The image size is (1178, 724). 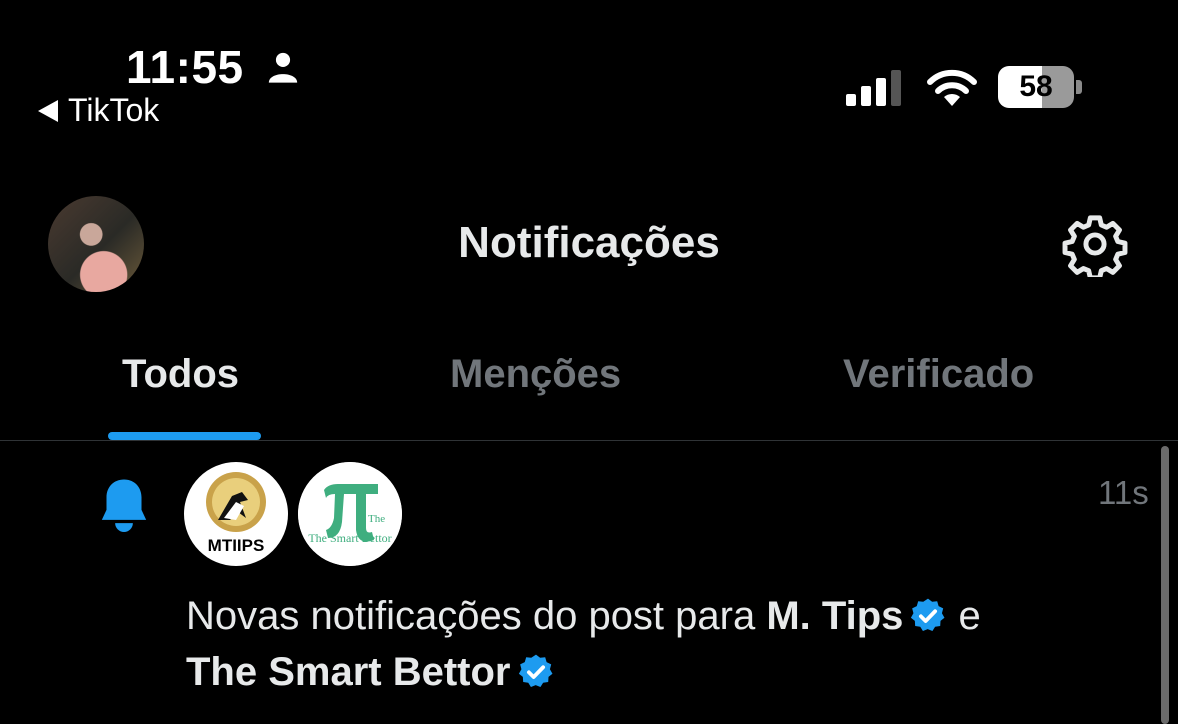 What do you see at coordinates (184, 436) in the screenshot?
I see `active-tab-indicator` at bounding box center [184, 436].